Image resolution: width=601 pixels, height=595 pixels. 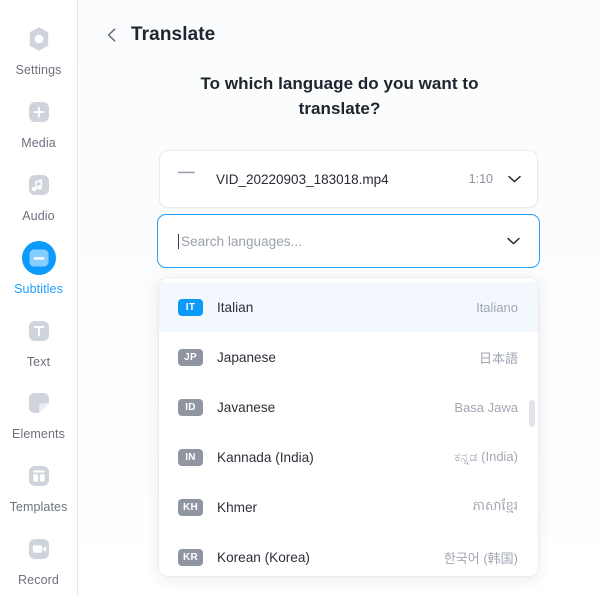 What do you see at coordinates (190, 407) in the screenshot?
I see `language-code-badge: ID` at bounding box center [190, 407].